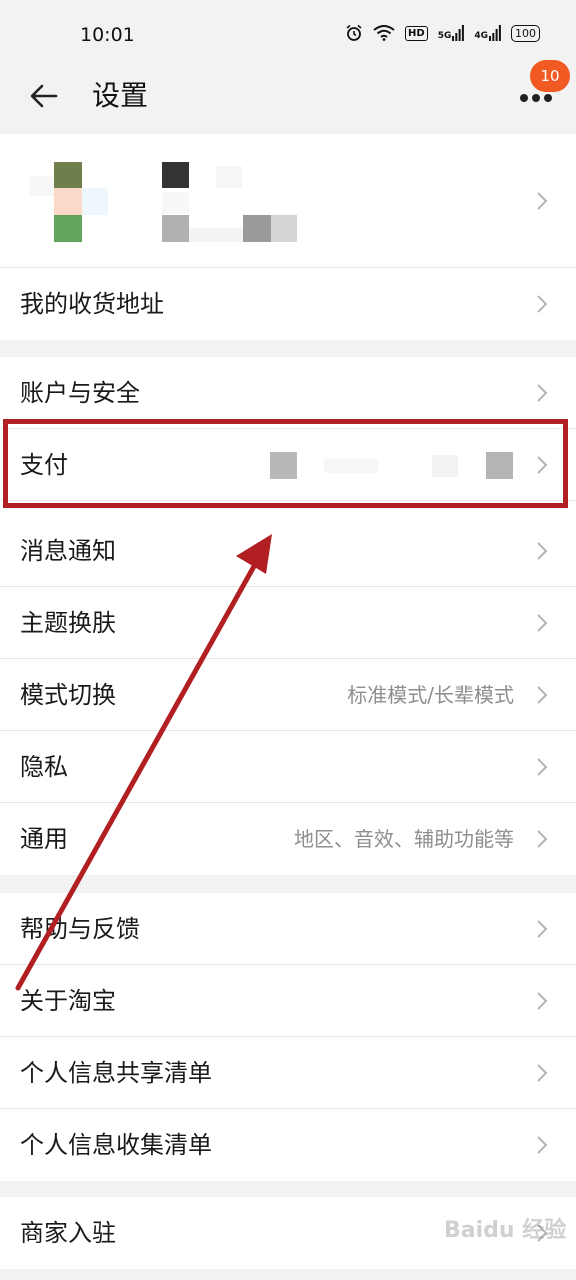 This screenshot has width=576, height=1280. I want to click on collect-list-row: 个人信息收集清单, so click(288, 1145).